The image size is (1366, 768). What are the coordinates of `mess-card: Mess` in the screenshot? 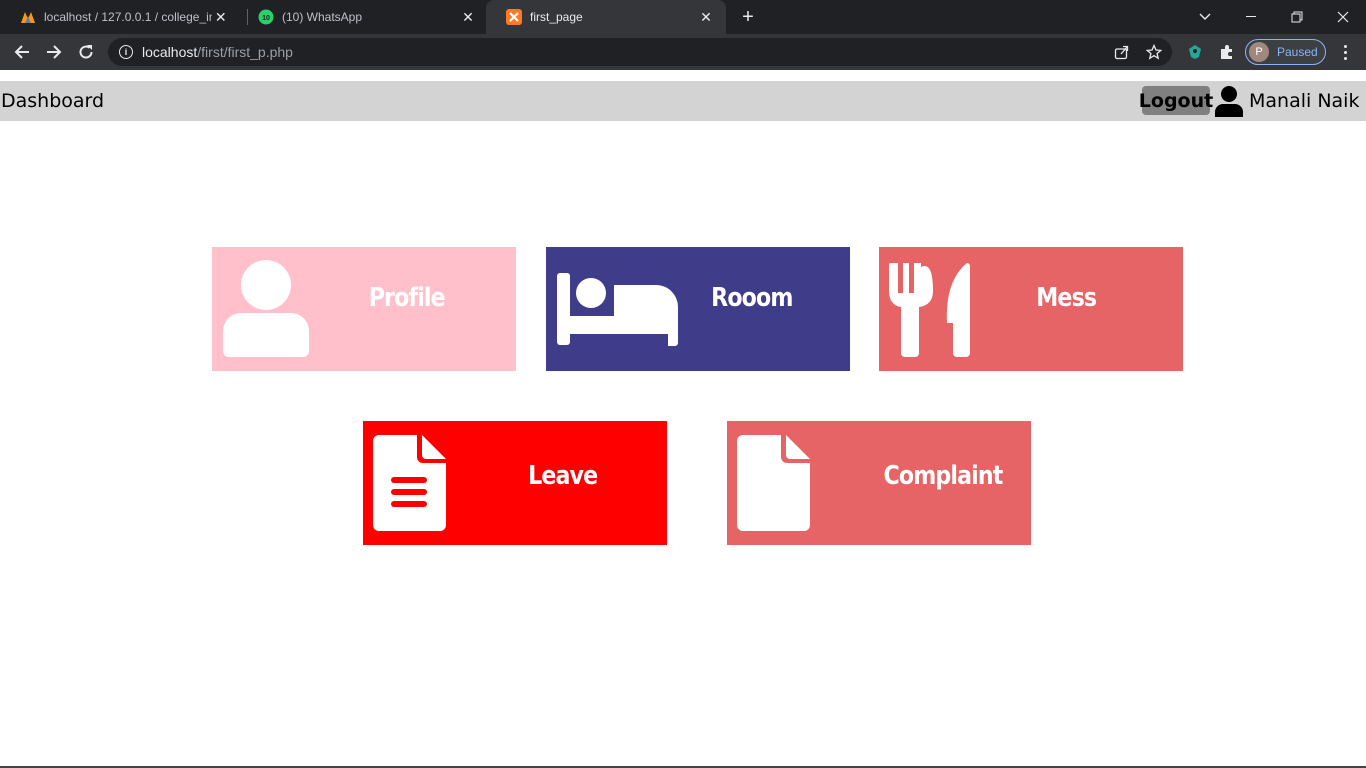 It's located at (1031, 309).